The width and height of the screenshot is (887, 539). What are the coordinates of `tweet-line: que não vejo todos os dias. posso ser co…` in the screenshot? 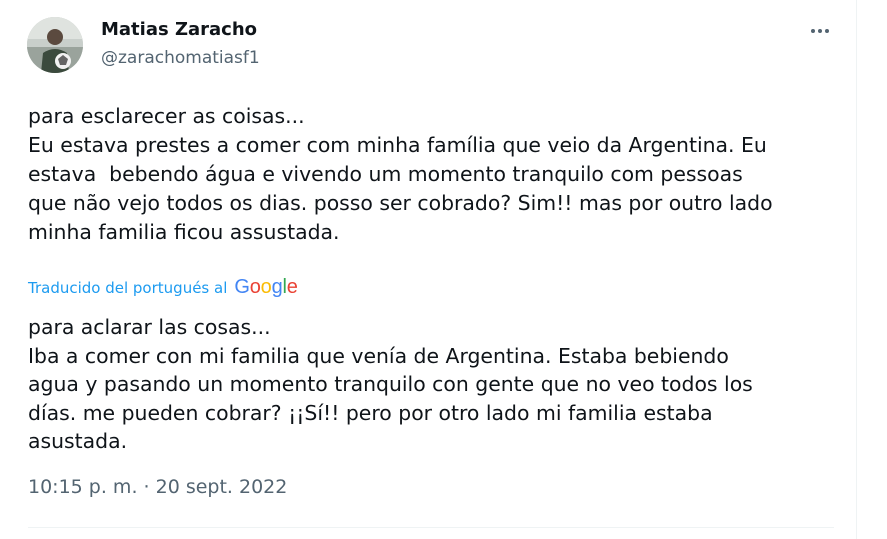 It's located at (400, 203).